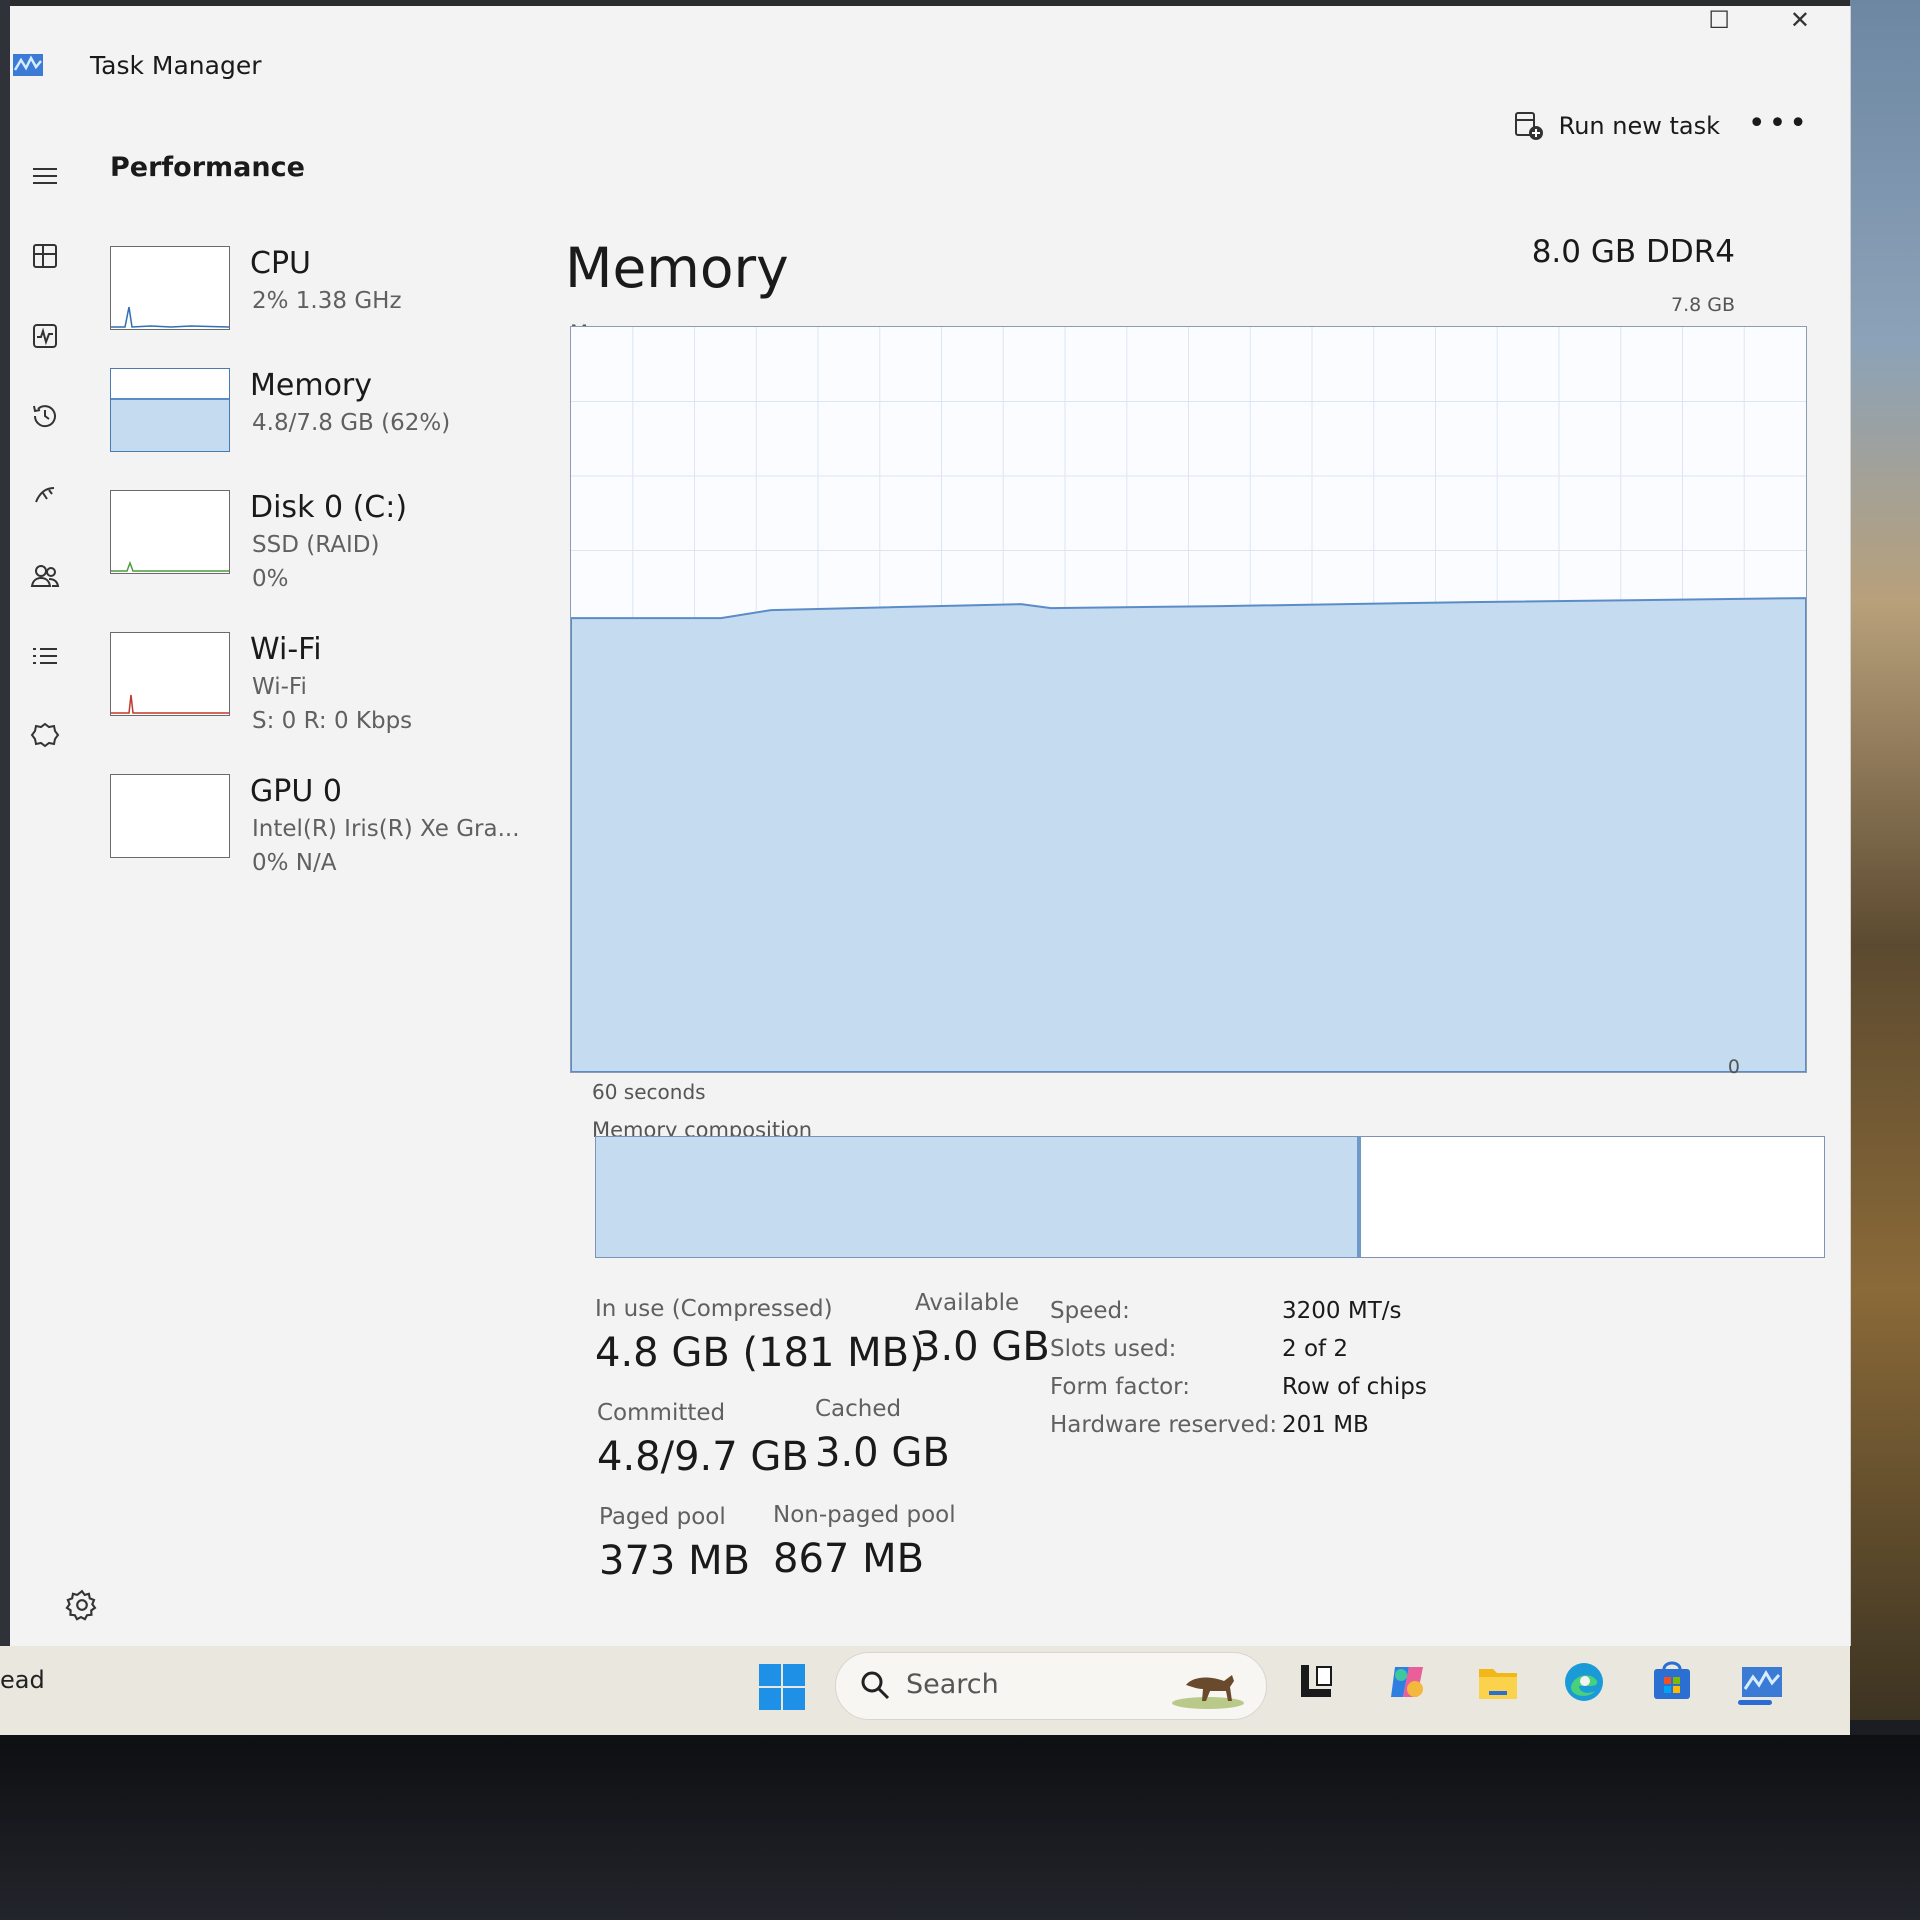 The image size is (1920, 1920). What do you see at coordinates (960, 1827) in the screenshot?
I see `screen-bezel-bottom` at bounding box center [960, 1827].